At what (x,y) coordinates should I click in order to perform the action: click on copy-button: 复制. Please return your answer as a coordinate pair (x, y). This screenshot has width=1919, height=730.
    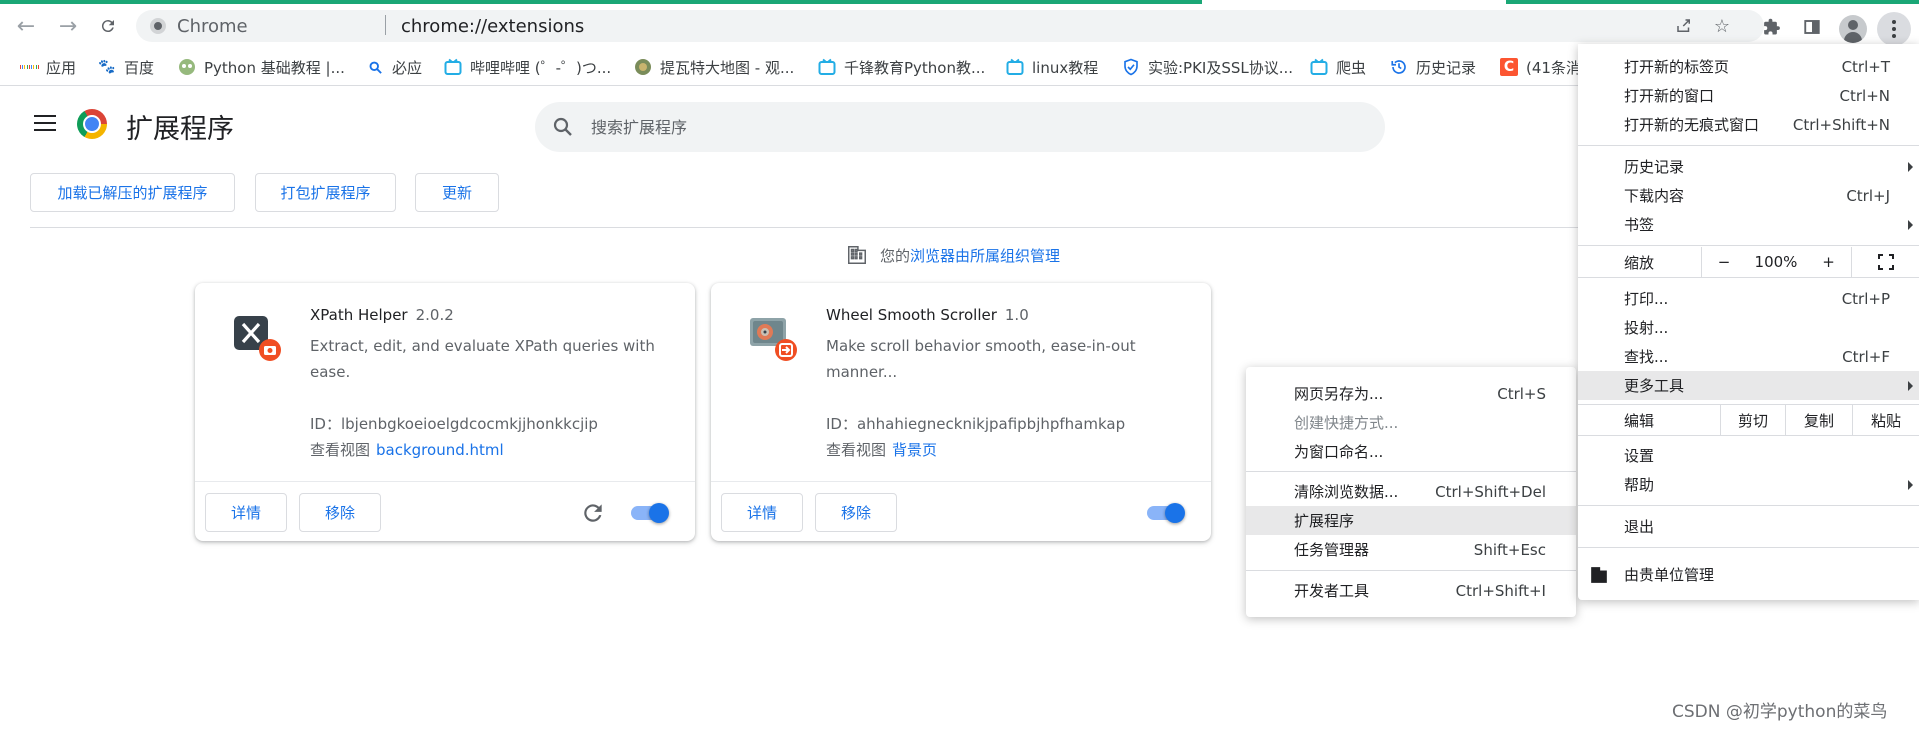
    Looking at the image, I should click on (1818, 420).